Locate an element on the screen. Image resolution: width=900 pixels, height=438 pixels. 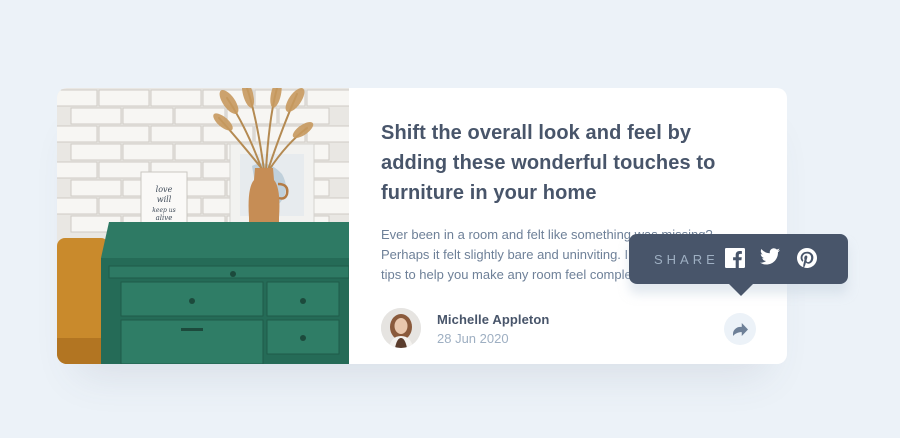
author-row: Michelle Appleton 28 Jun 2020 is located at coordinates (568, 328).